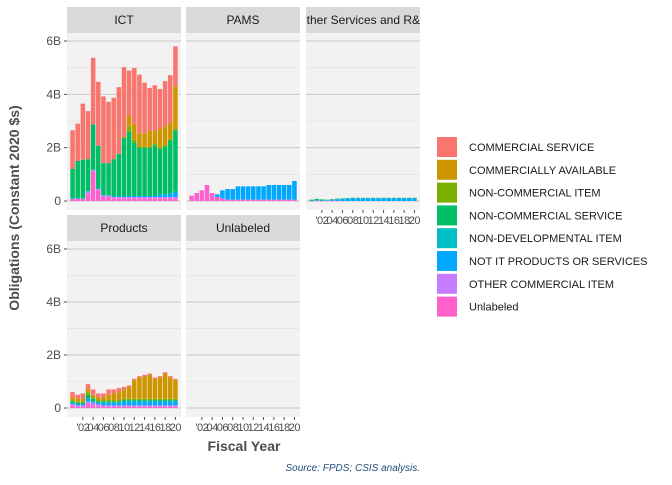  I want to click on x-tick-label: 20, so click(295, 428).